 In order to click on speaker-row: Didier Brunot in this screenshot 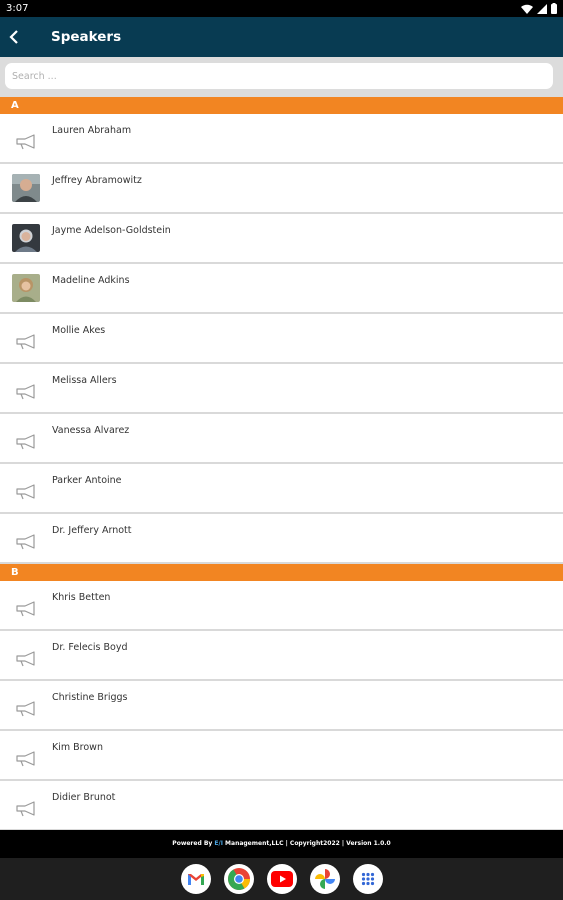, I will do `click(281, 805)`.